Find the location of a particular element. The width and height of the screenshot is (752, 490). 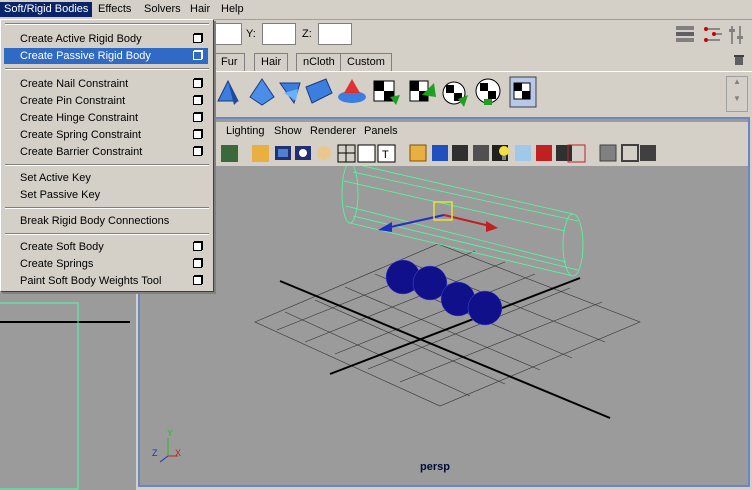

wireframe-icon is located at coordinates (346, 153).